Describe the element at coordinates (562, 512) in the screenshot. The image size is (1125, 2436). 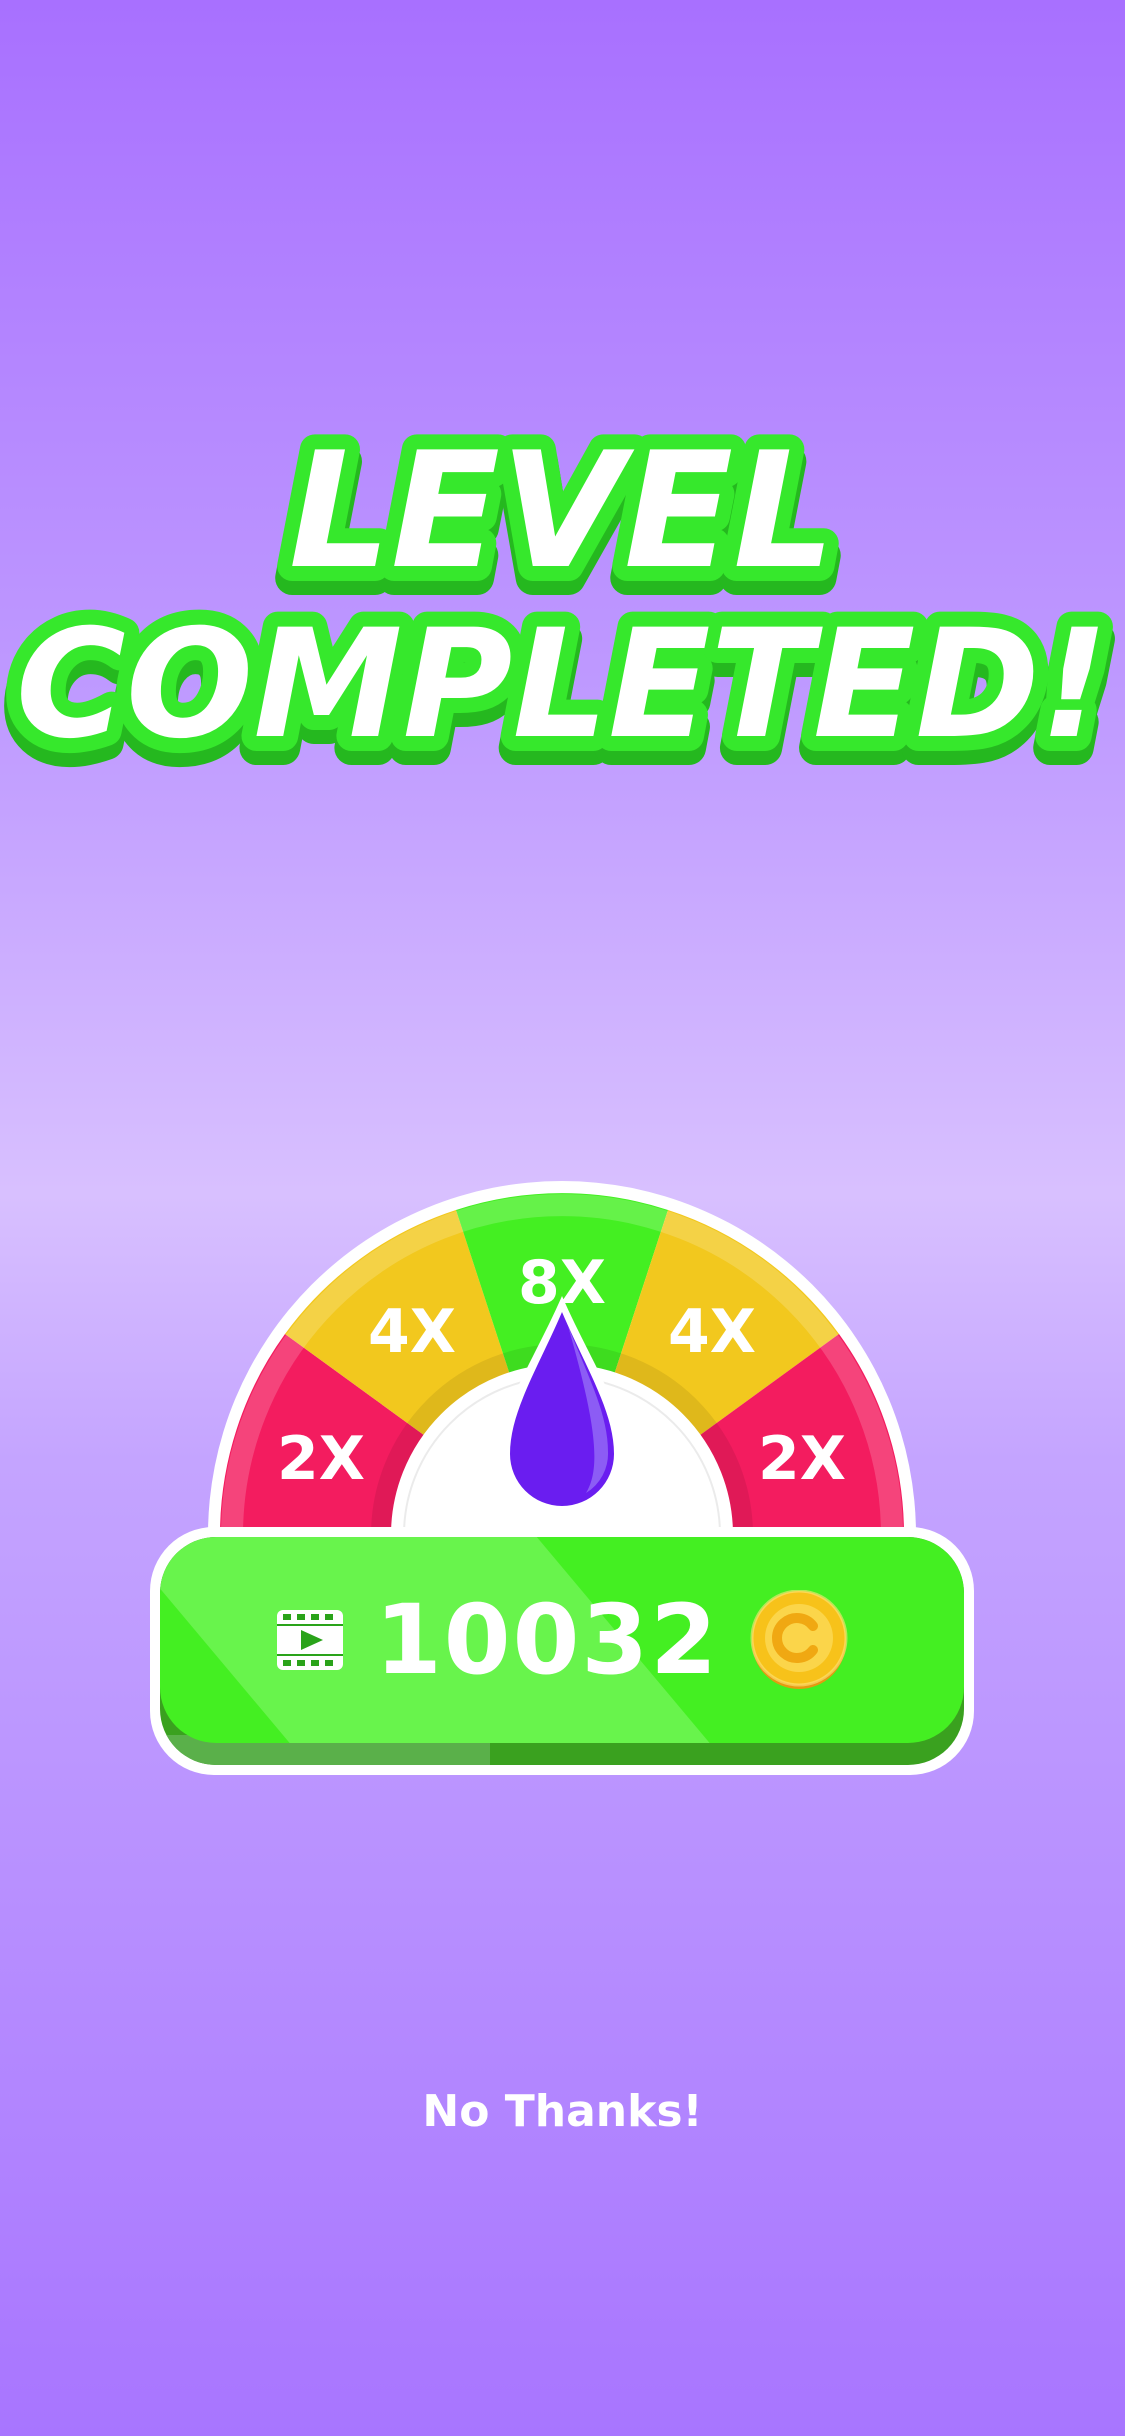
I see `title-line1: LEVEL` at that location.